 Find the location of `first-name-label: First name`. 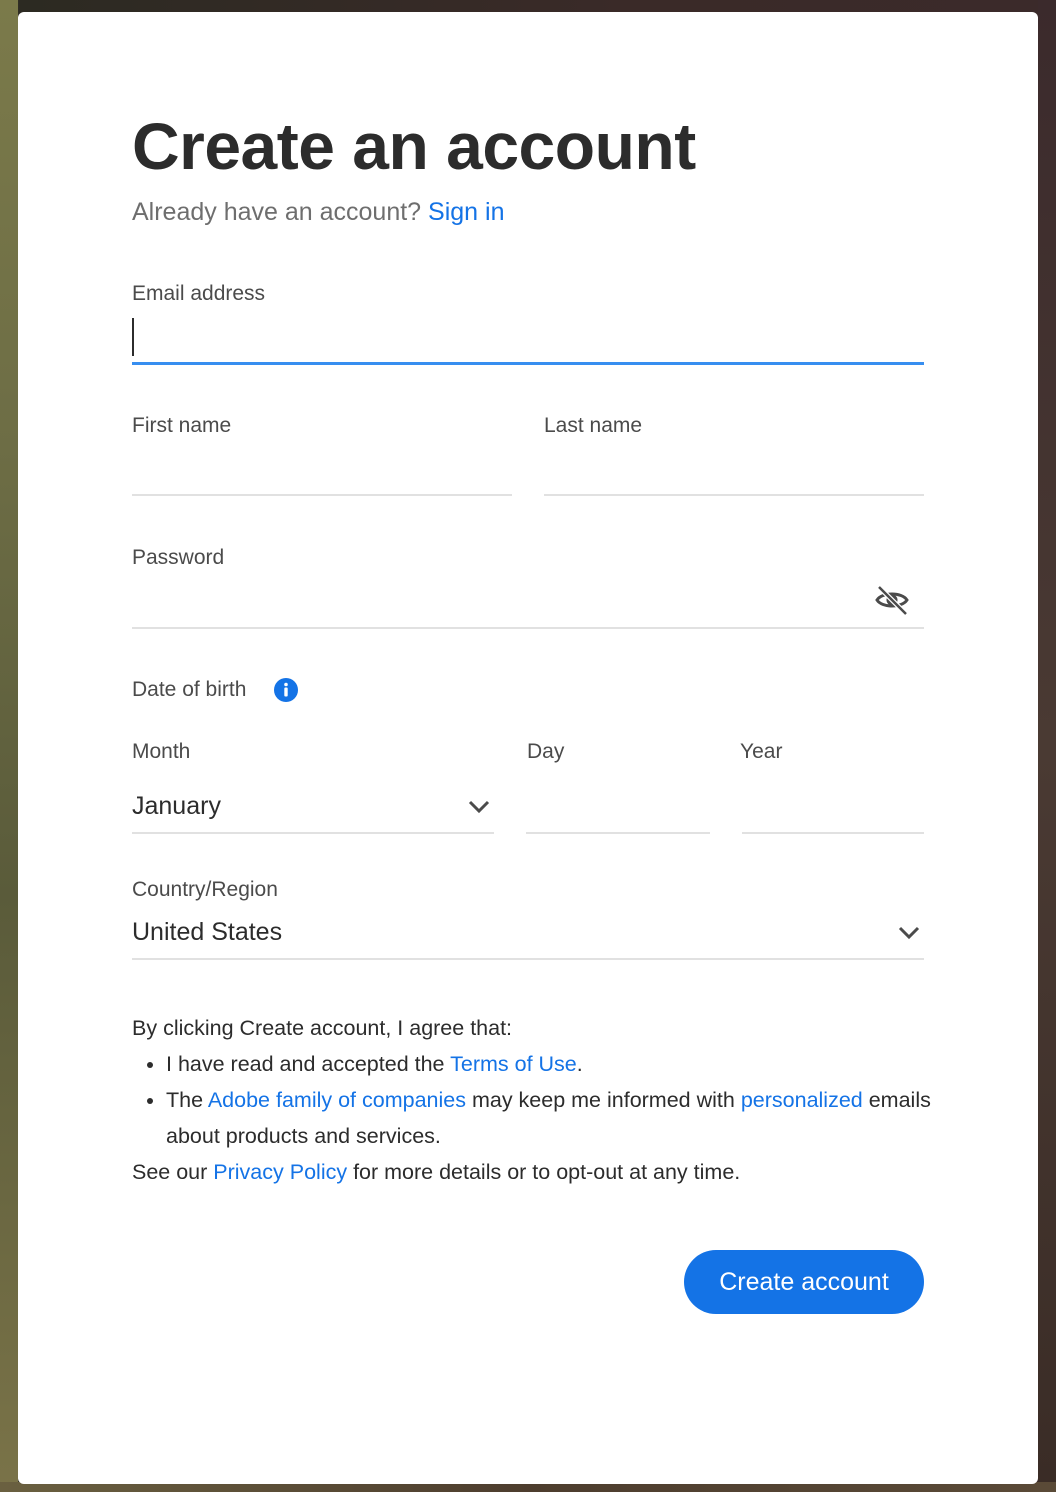

first-name-label: First name is located at coordinates (182, 425).